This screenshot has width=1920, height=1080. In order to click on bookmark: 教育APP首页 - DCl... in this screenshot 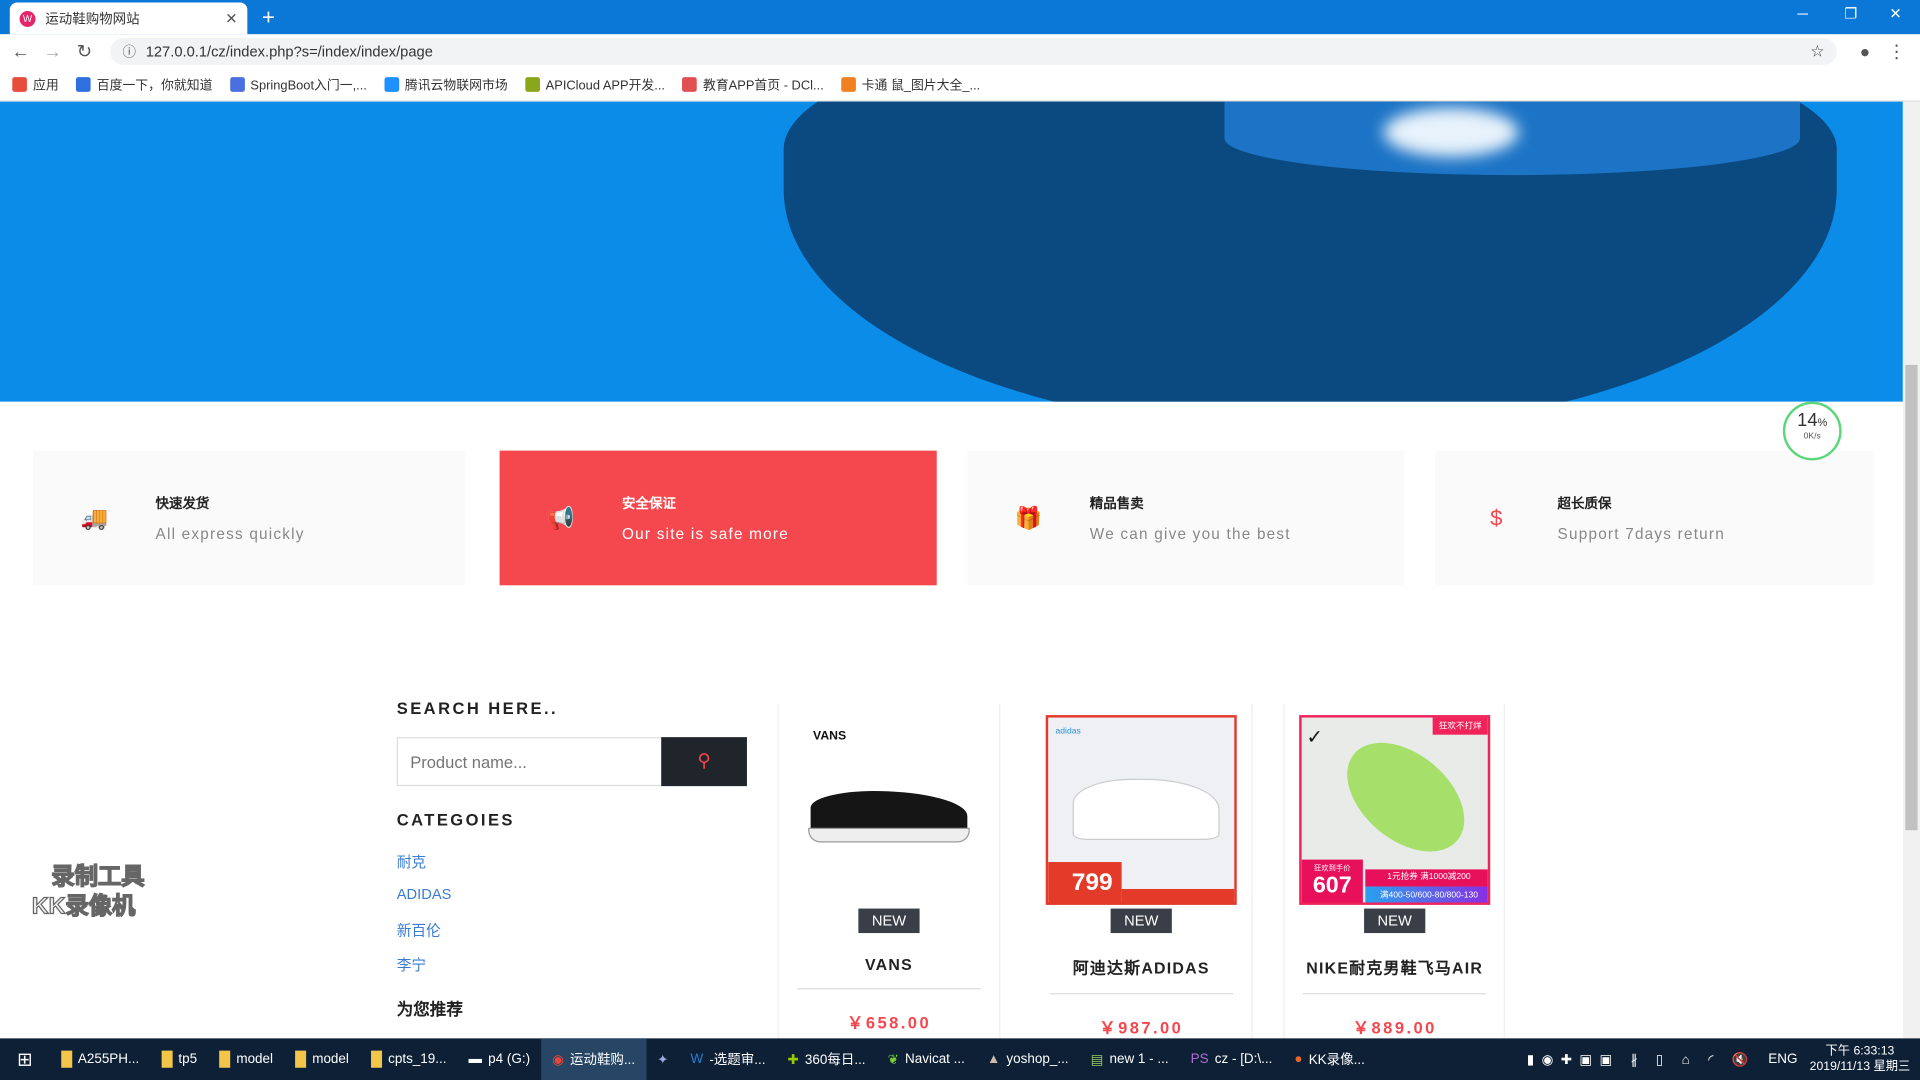, I will do `click(753, 84)`.